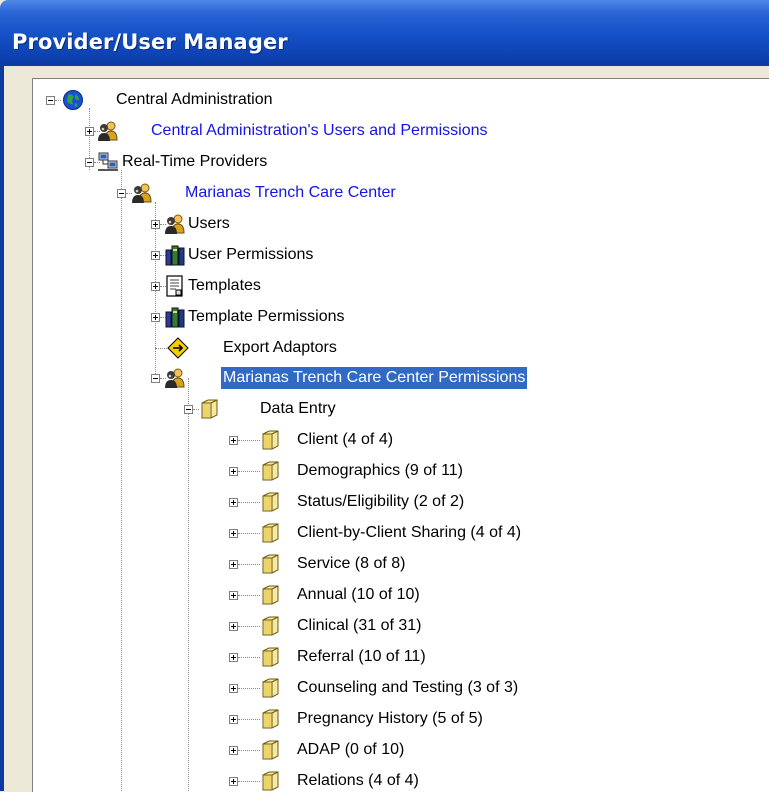  I want to click on tree-item-category: ADAP (0 of 10), so click(350, 750).